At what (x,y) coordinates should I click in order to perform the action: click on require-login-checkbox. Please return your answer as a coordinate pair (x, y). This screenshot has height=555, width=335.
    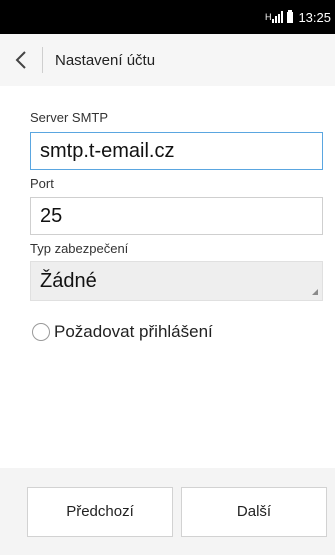
    Looking at the image, I should click on (41, 332).